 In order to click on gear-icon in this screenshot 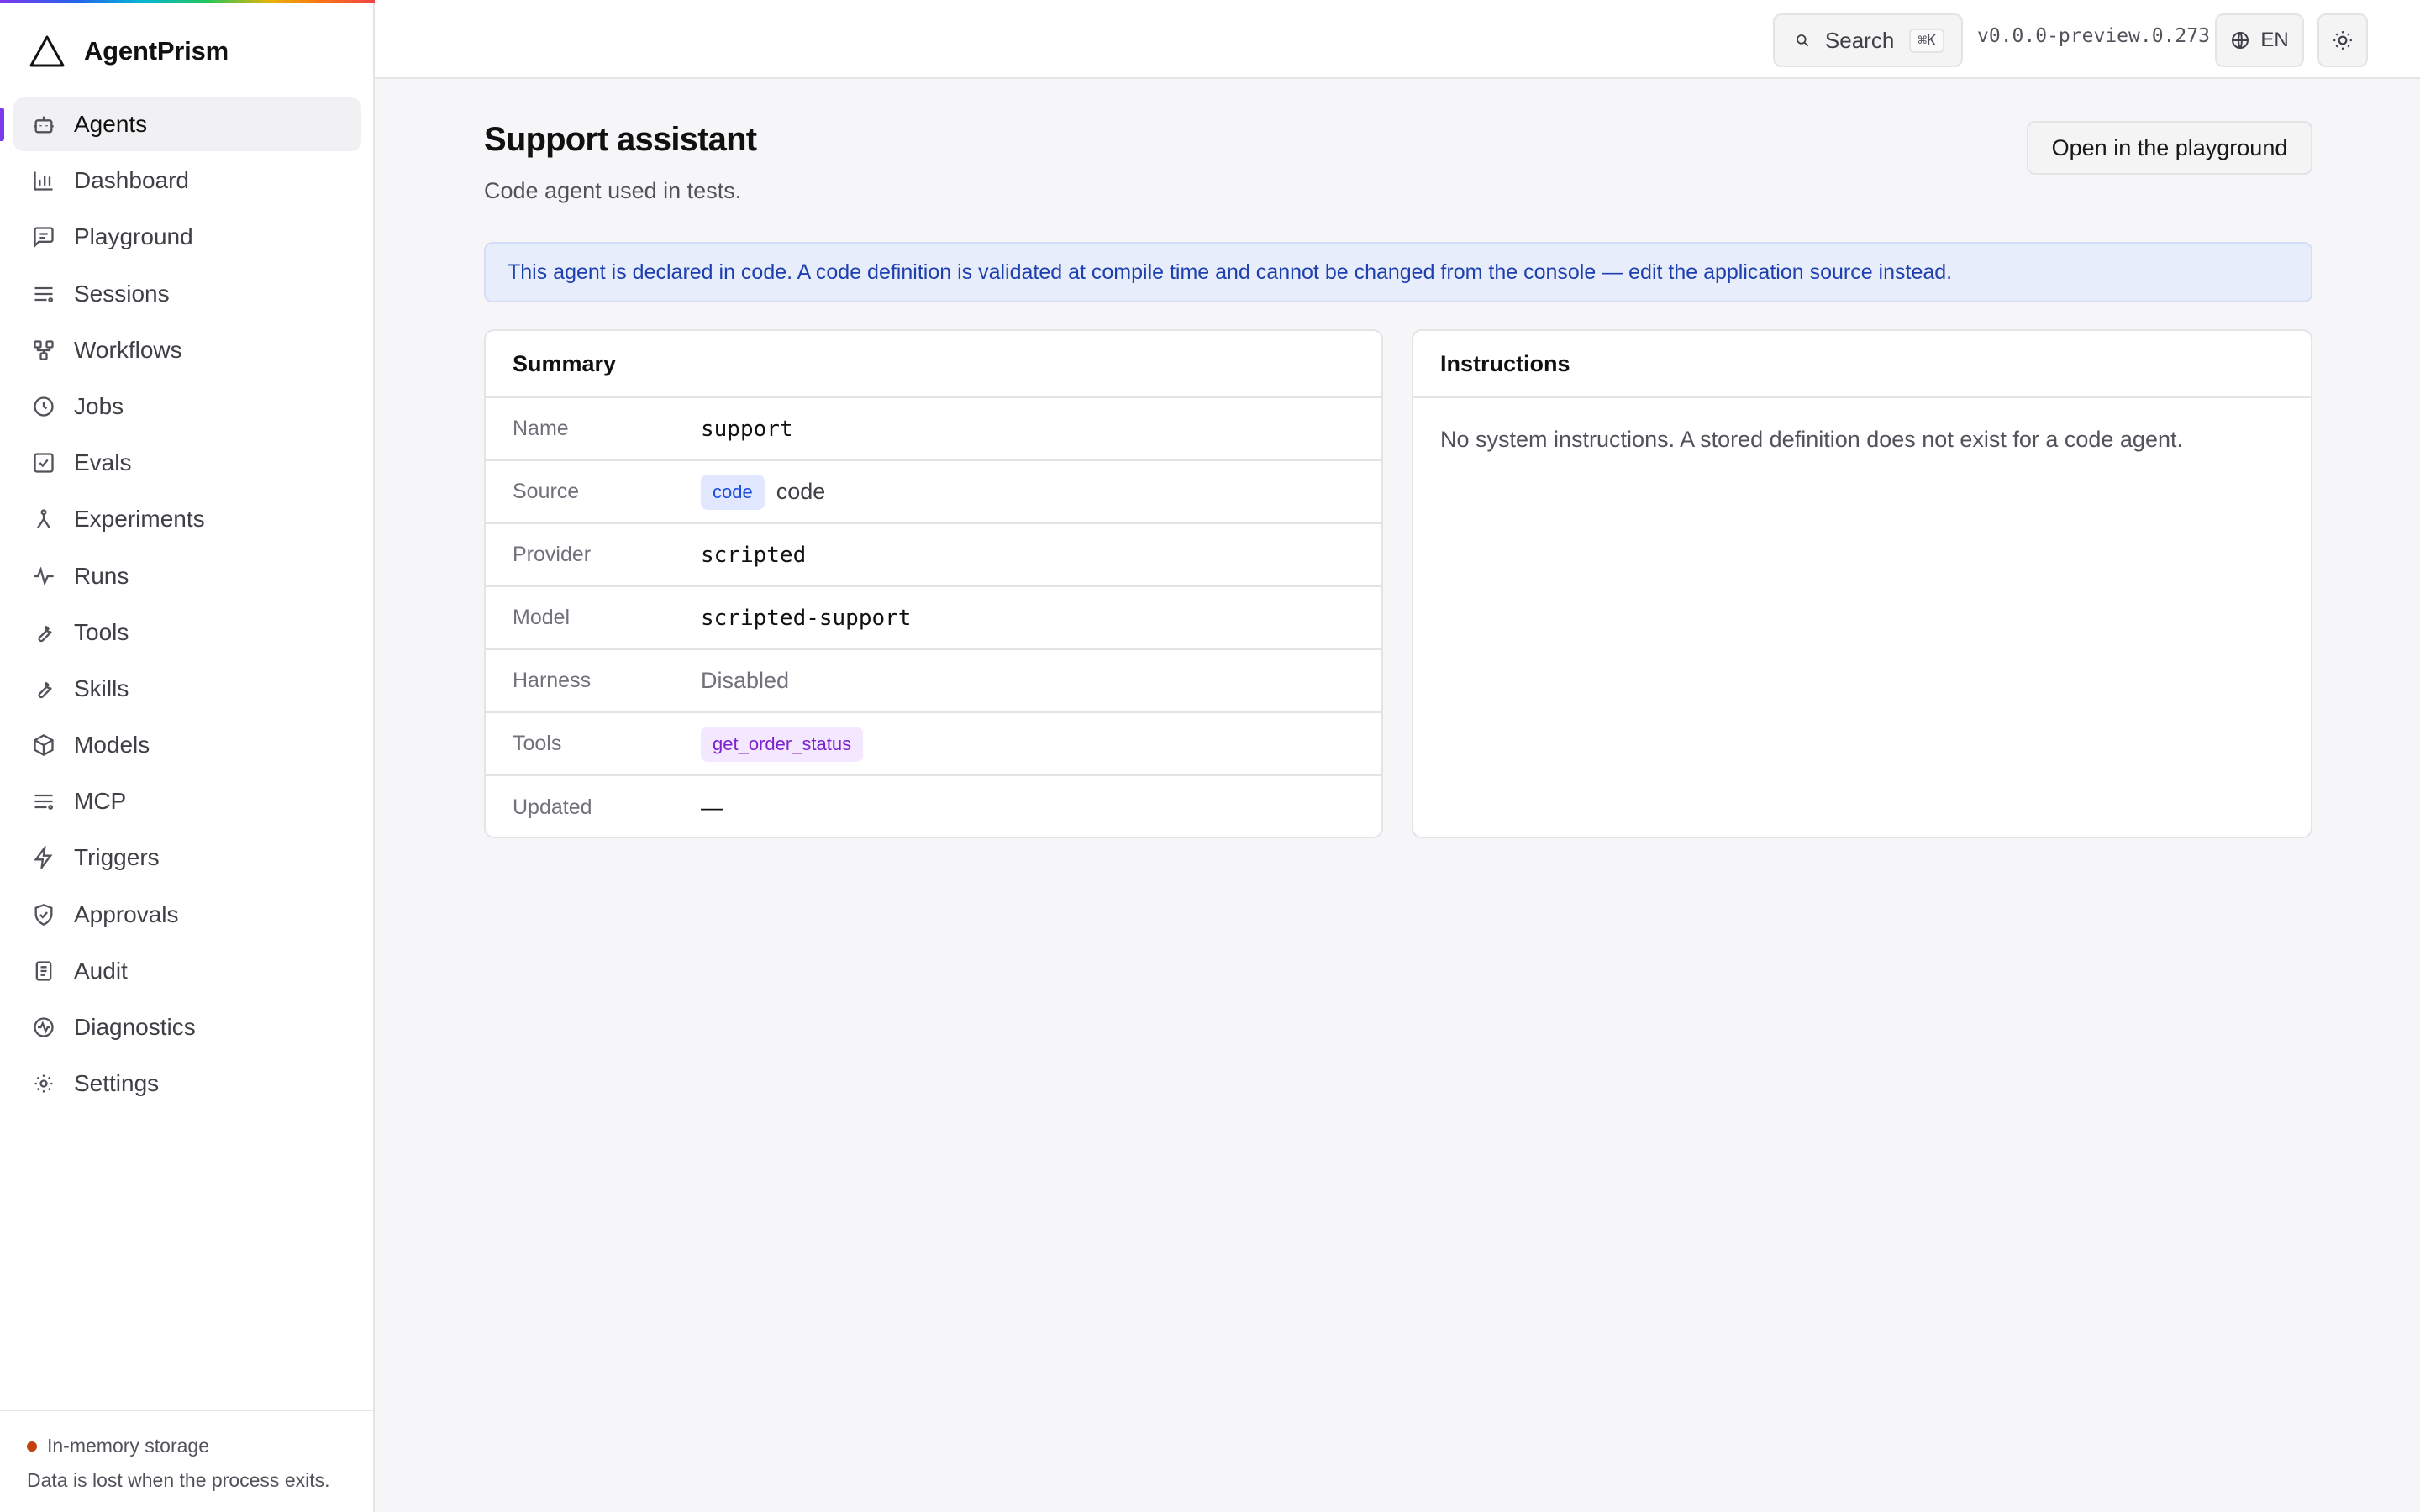, I will do `click(43, 1083)`.